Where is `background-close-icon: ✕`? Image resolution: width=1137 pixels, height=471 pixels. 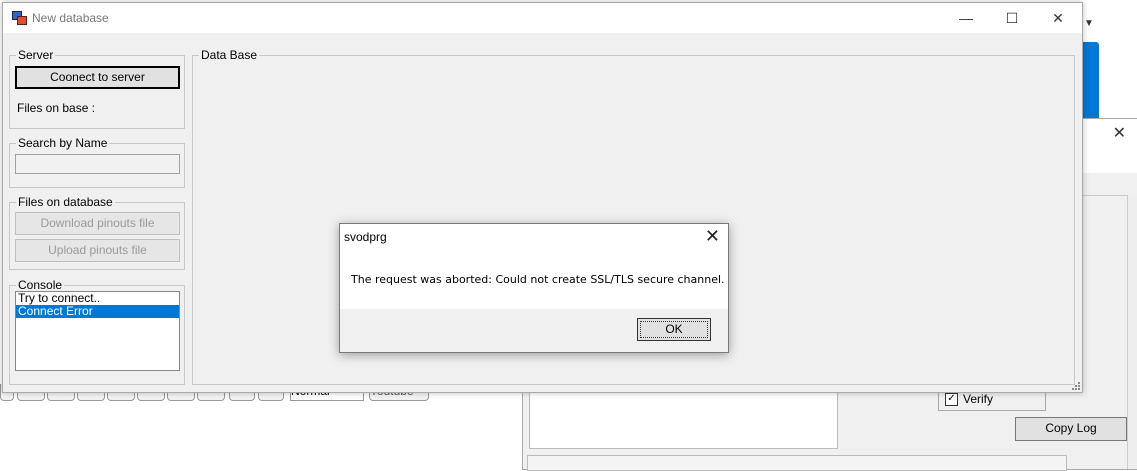
background-close-icon: ✕ is located at coordinates (1119, 133).